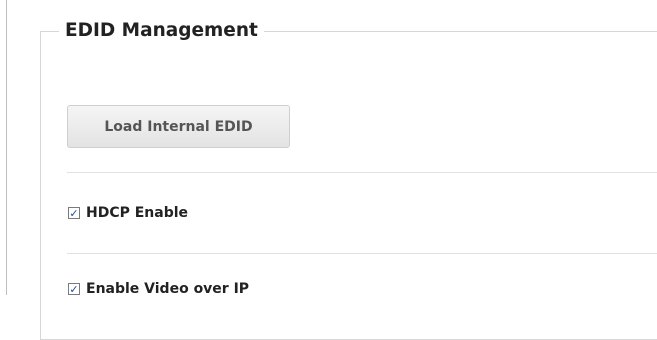 This screenshot has width=657, height=340. I want to click on hdcp-enable-checkbox: ✓, so click(74, 213).